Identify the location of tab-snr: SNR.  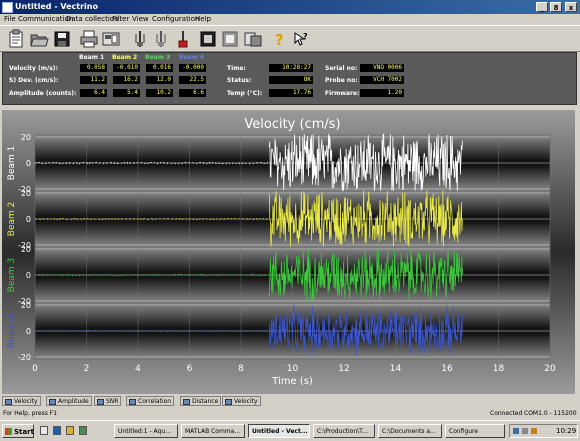
(108, 401).